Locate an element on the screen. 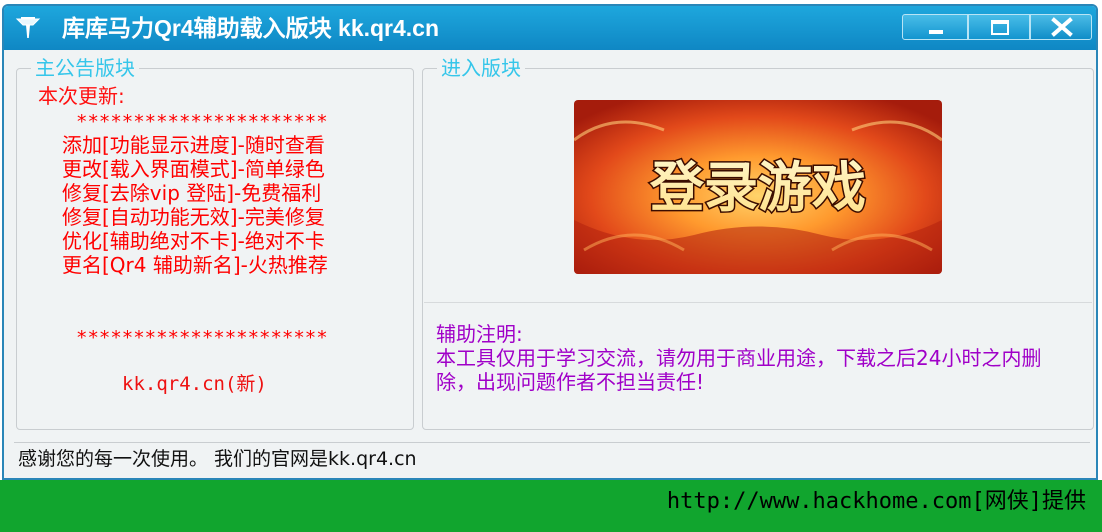  close-icon is located at coordinates (1062, 27).